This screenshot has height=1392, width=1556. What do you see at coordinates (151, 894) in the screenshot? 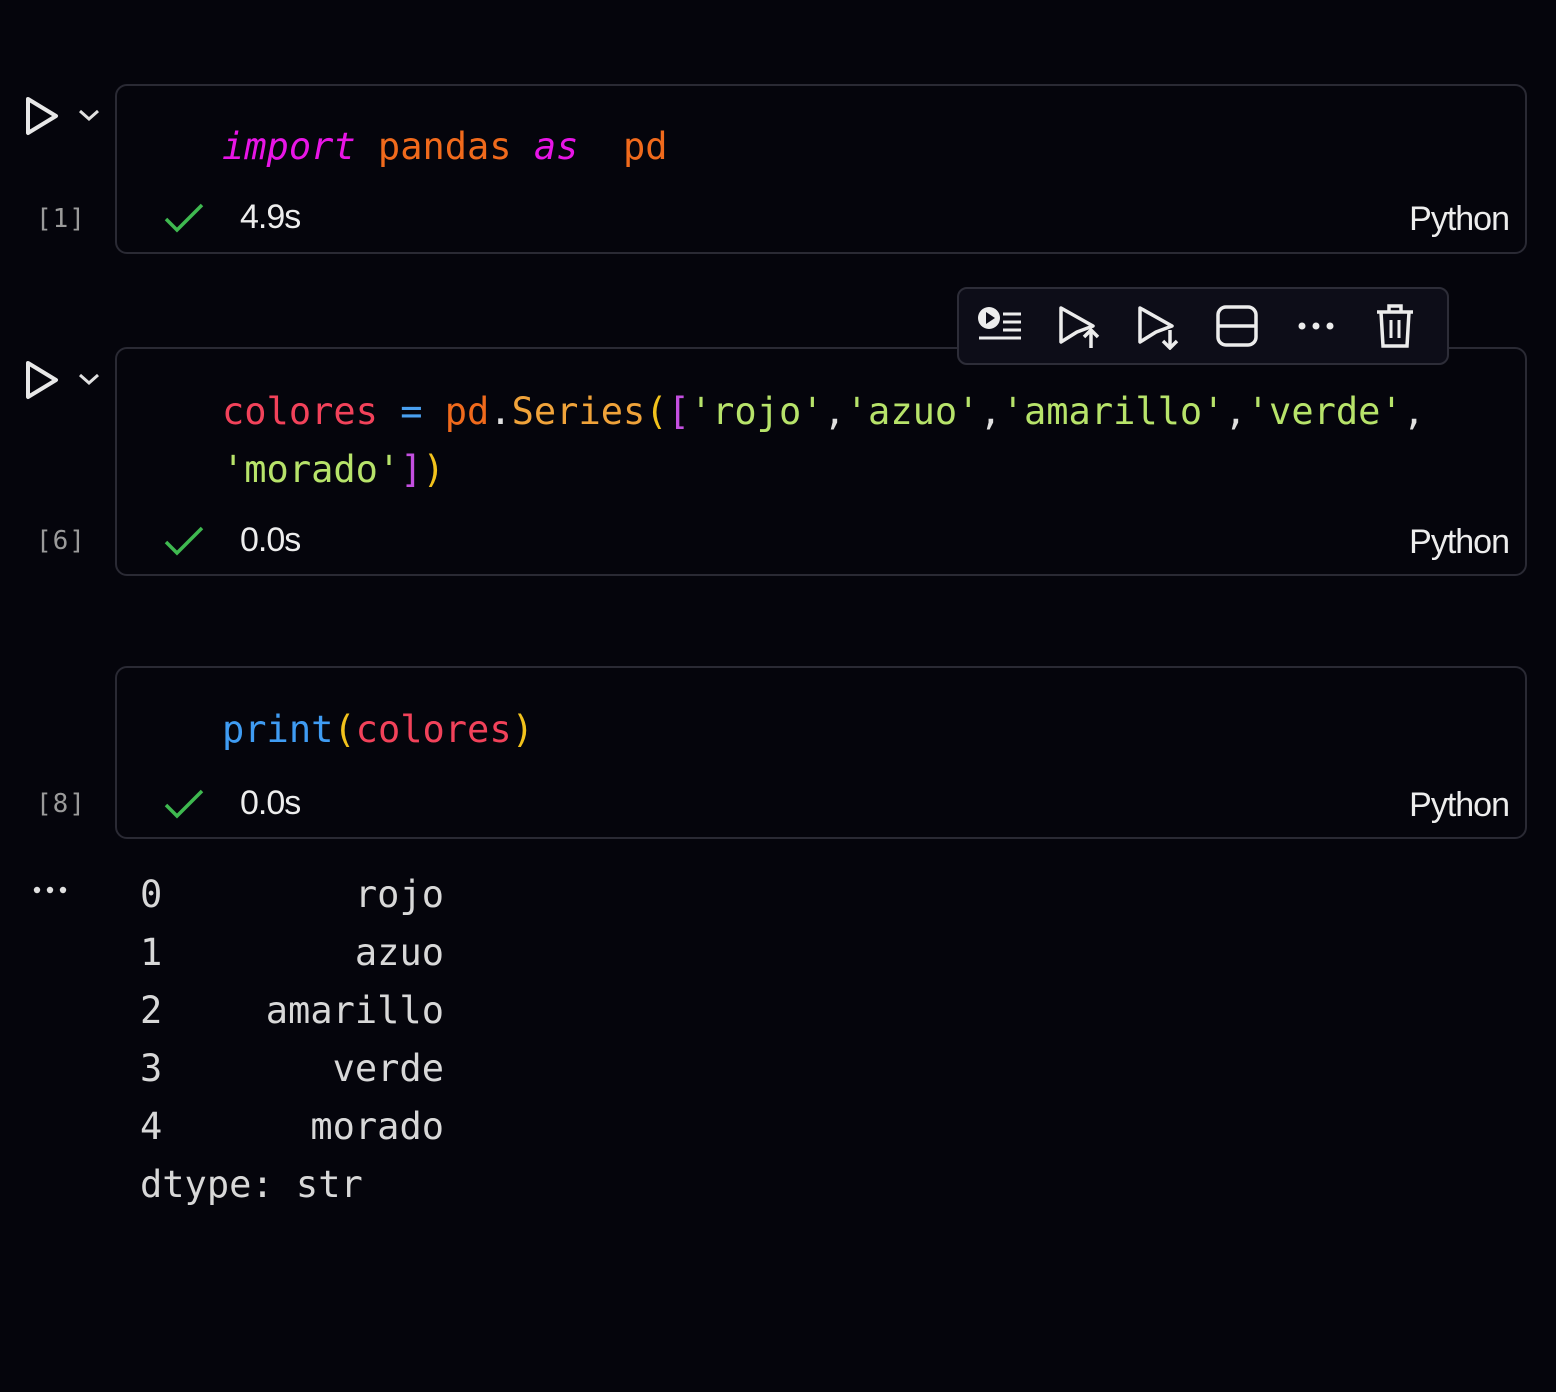
I see `output-index: 0` at bounding box center [151, 894].